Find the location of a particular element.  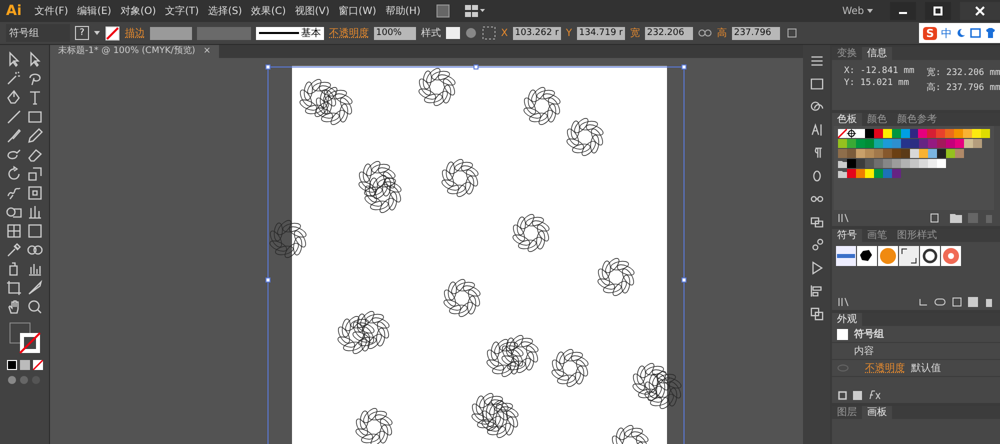

close-tab-button: × is located at coordinates (207, 51).